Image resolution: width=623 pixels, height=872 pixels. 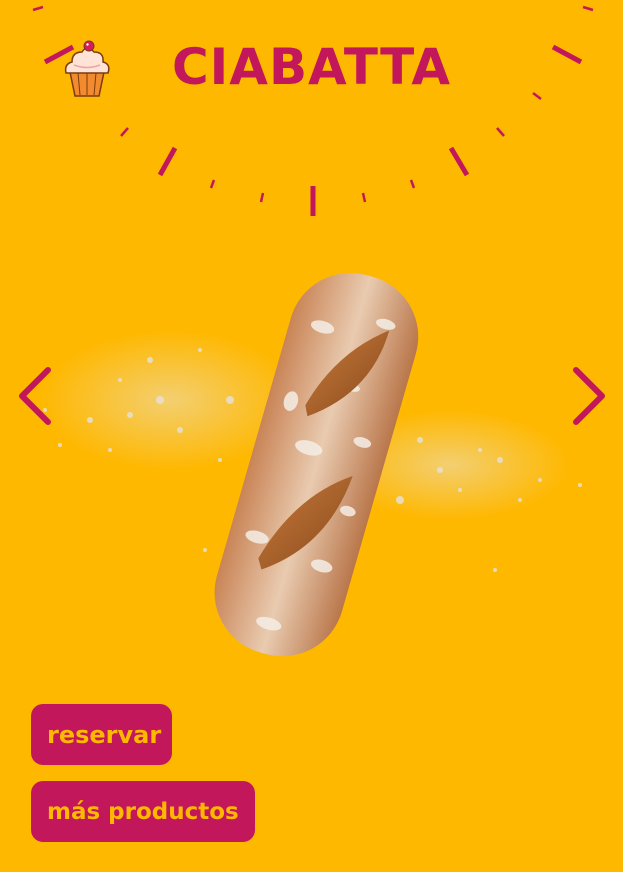 What do you see at coordinates (101, 734) in the screenshot?
I see `reserve-button: reservar` at bounding box center [101, 734].